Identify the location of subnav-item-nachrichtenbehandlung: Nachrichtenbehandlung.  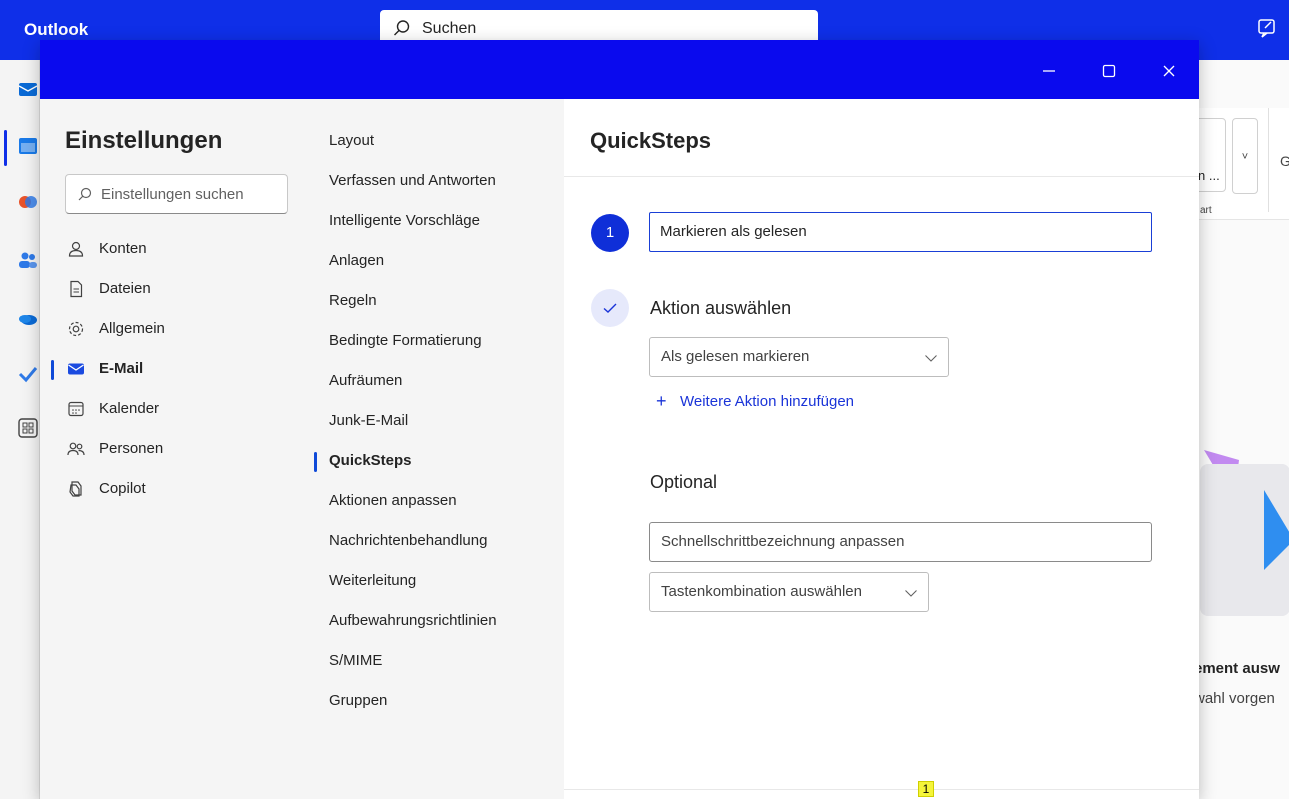
(408, 540).